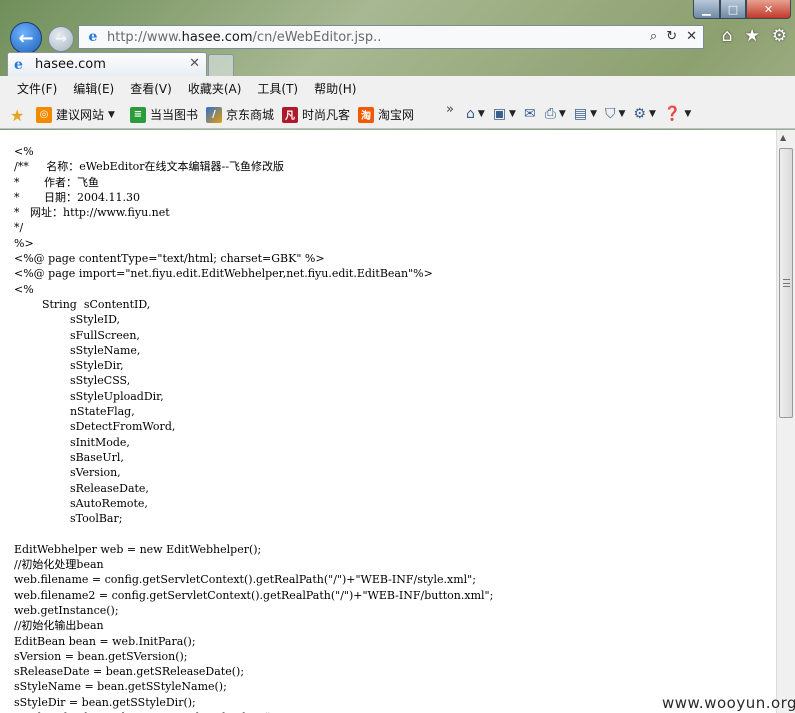 This screenshot has width=795, height=713. I want to click on code-line: * 作者：飞鱼, so click(56, 182).